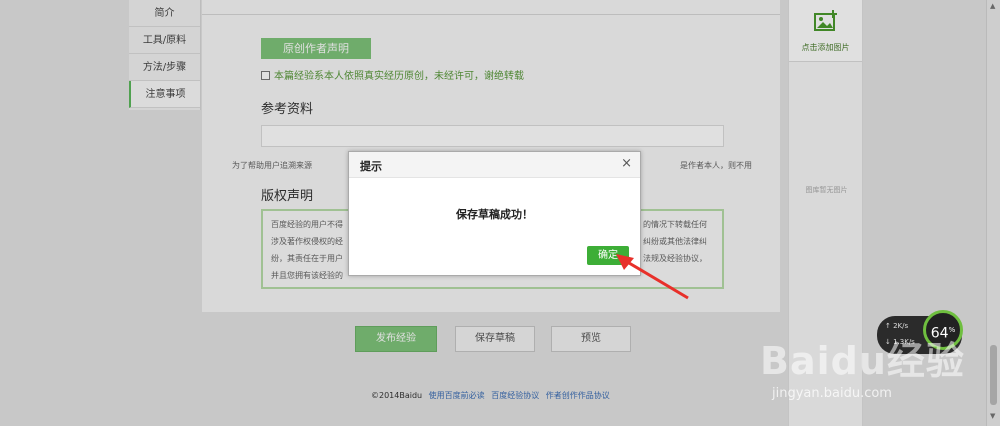 Image resolution: width=1000 pixels, height=426 pixels. Describe the element at coordinates (832, 393) in the screenshot. I see `baidu-watermark-url: jingyan.baidu.com` at that location.